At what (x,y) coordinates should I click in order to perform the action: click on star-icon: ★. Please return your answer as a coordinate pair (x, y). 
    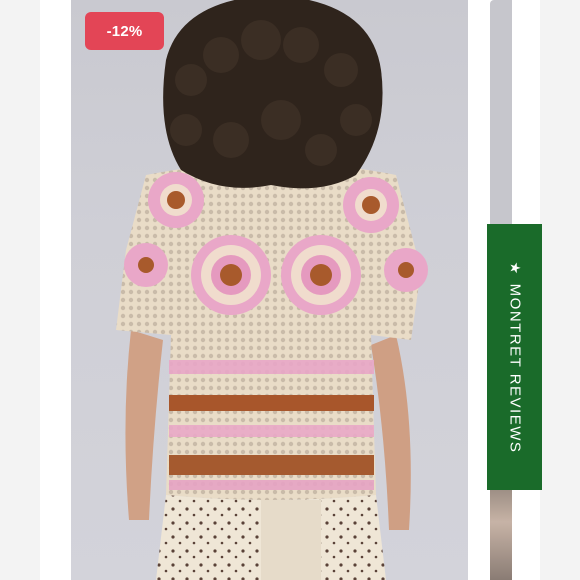
    Looking at the image, I should click on (515, 268).